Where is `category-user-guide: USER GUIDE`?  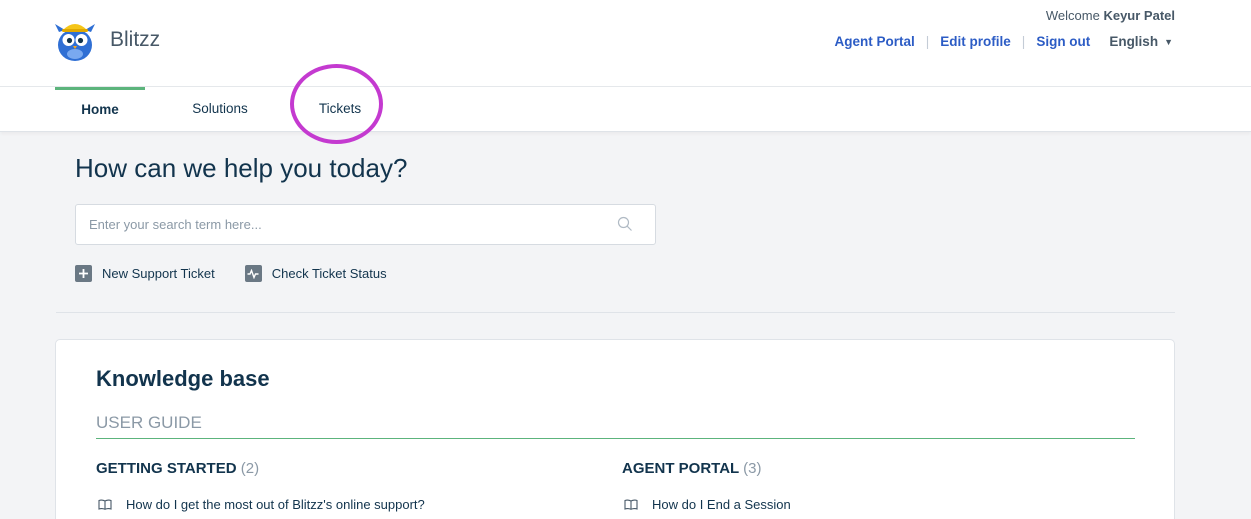 category-user-guide: USER GUIDE is located at coordinates (149, 423).